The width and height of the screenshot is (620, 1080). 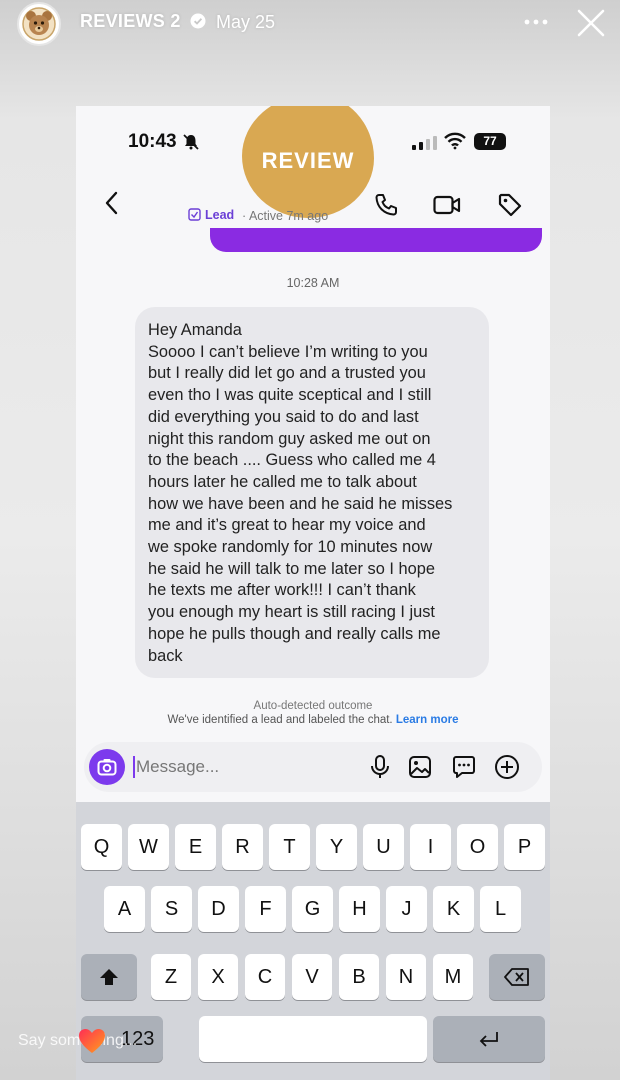 I want to click on space-key, so click(x=313, y=1039).